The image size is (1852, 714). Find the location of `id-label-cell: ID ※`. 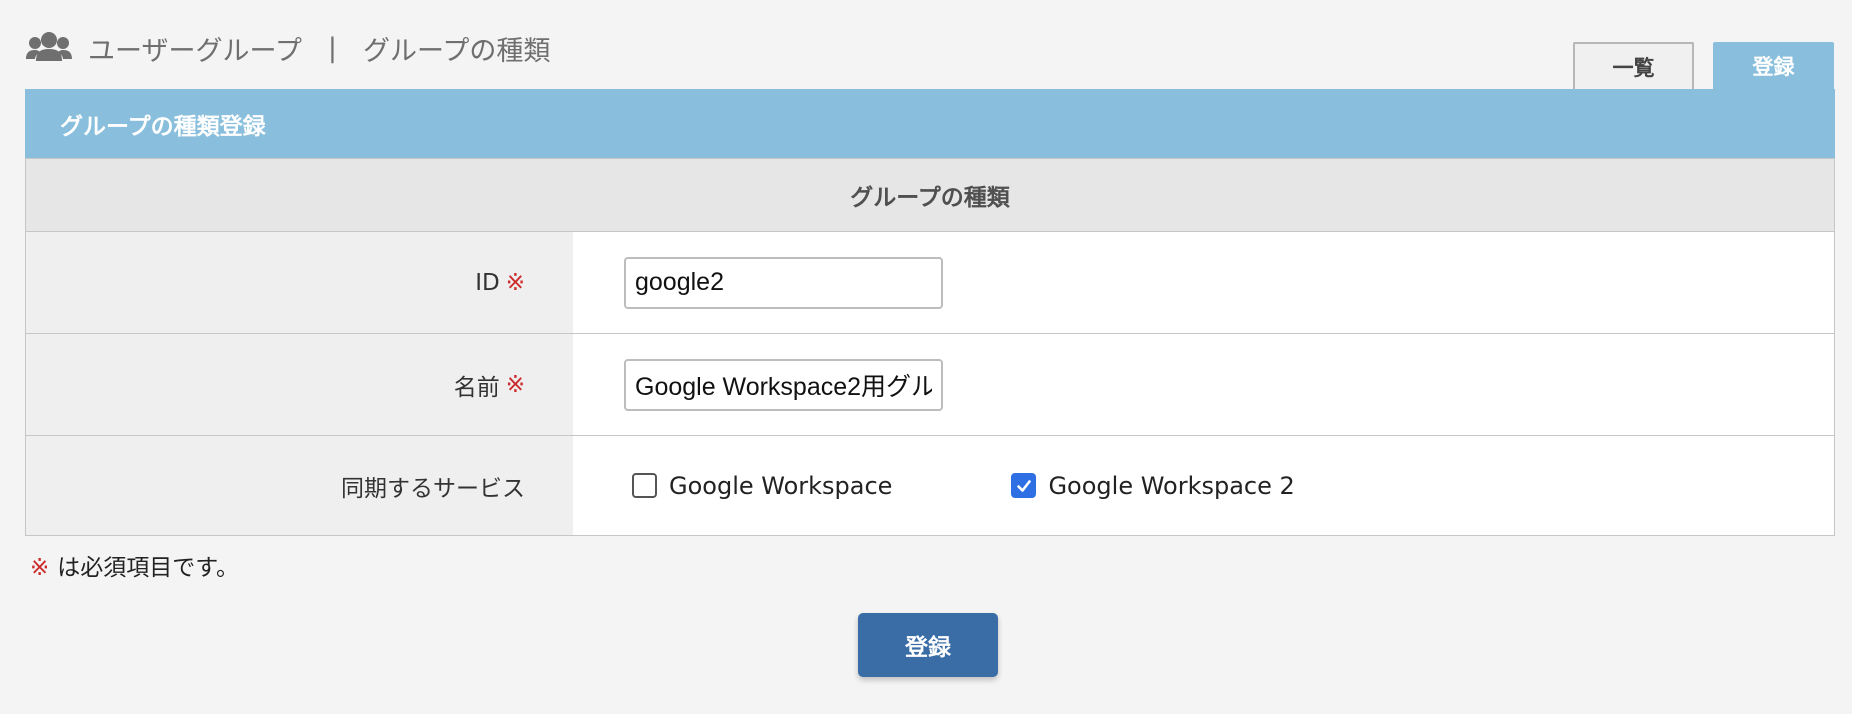

id-label-cell: ID ※ is located at coordinates (299, 282).